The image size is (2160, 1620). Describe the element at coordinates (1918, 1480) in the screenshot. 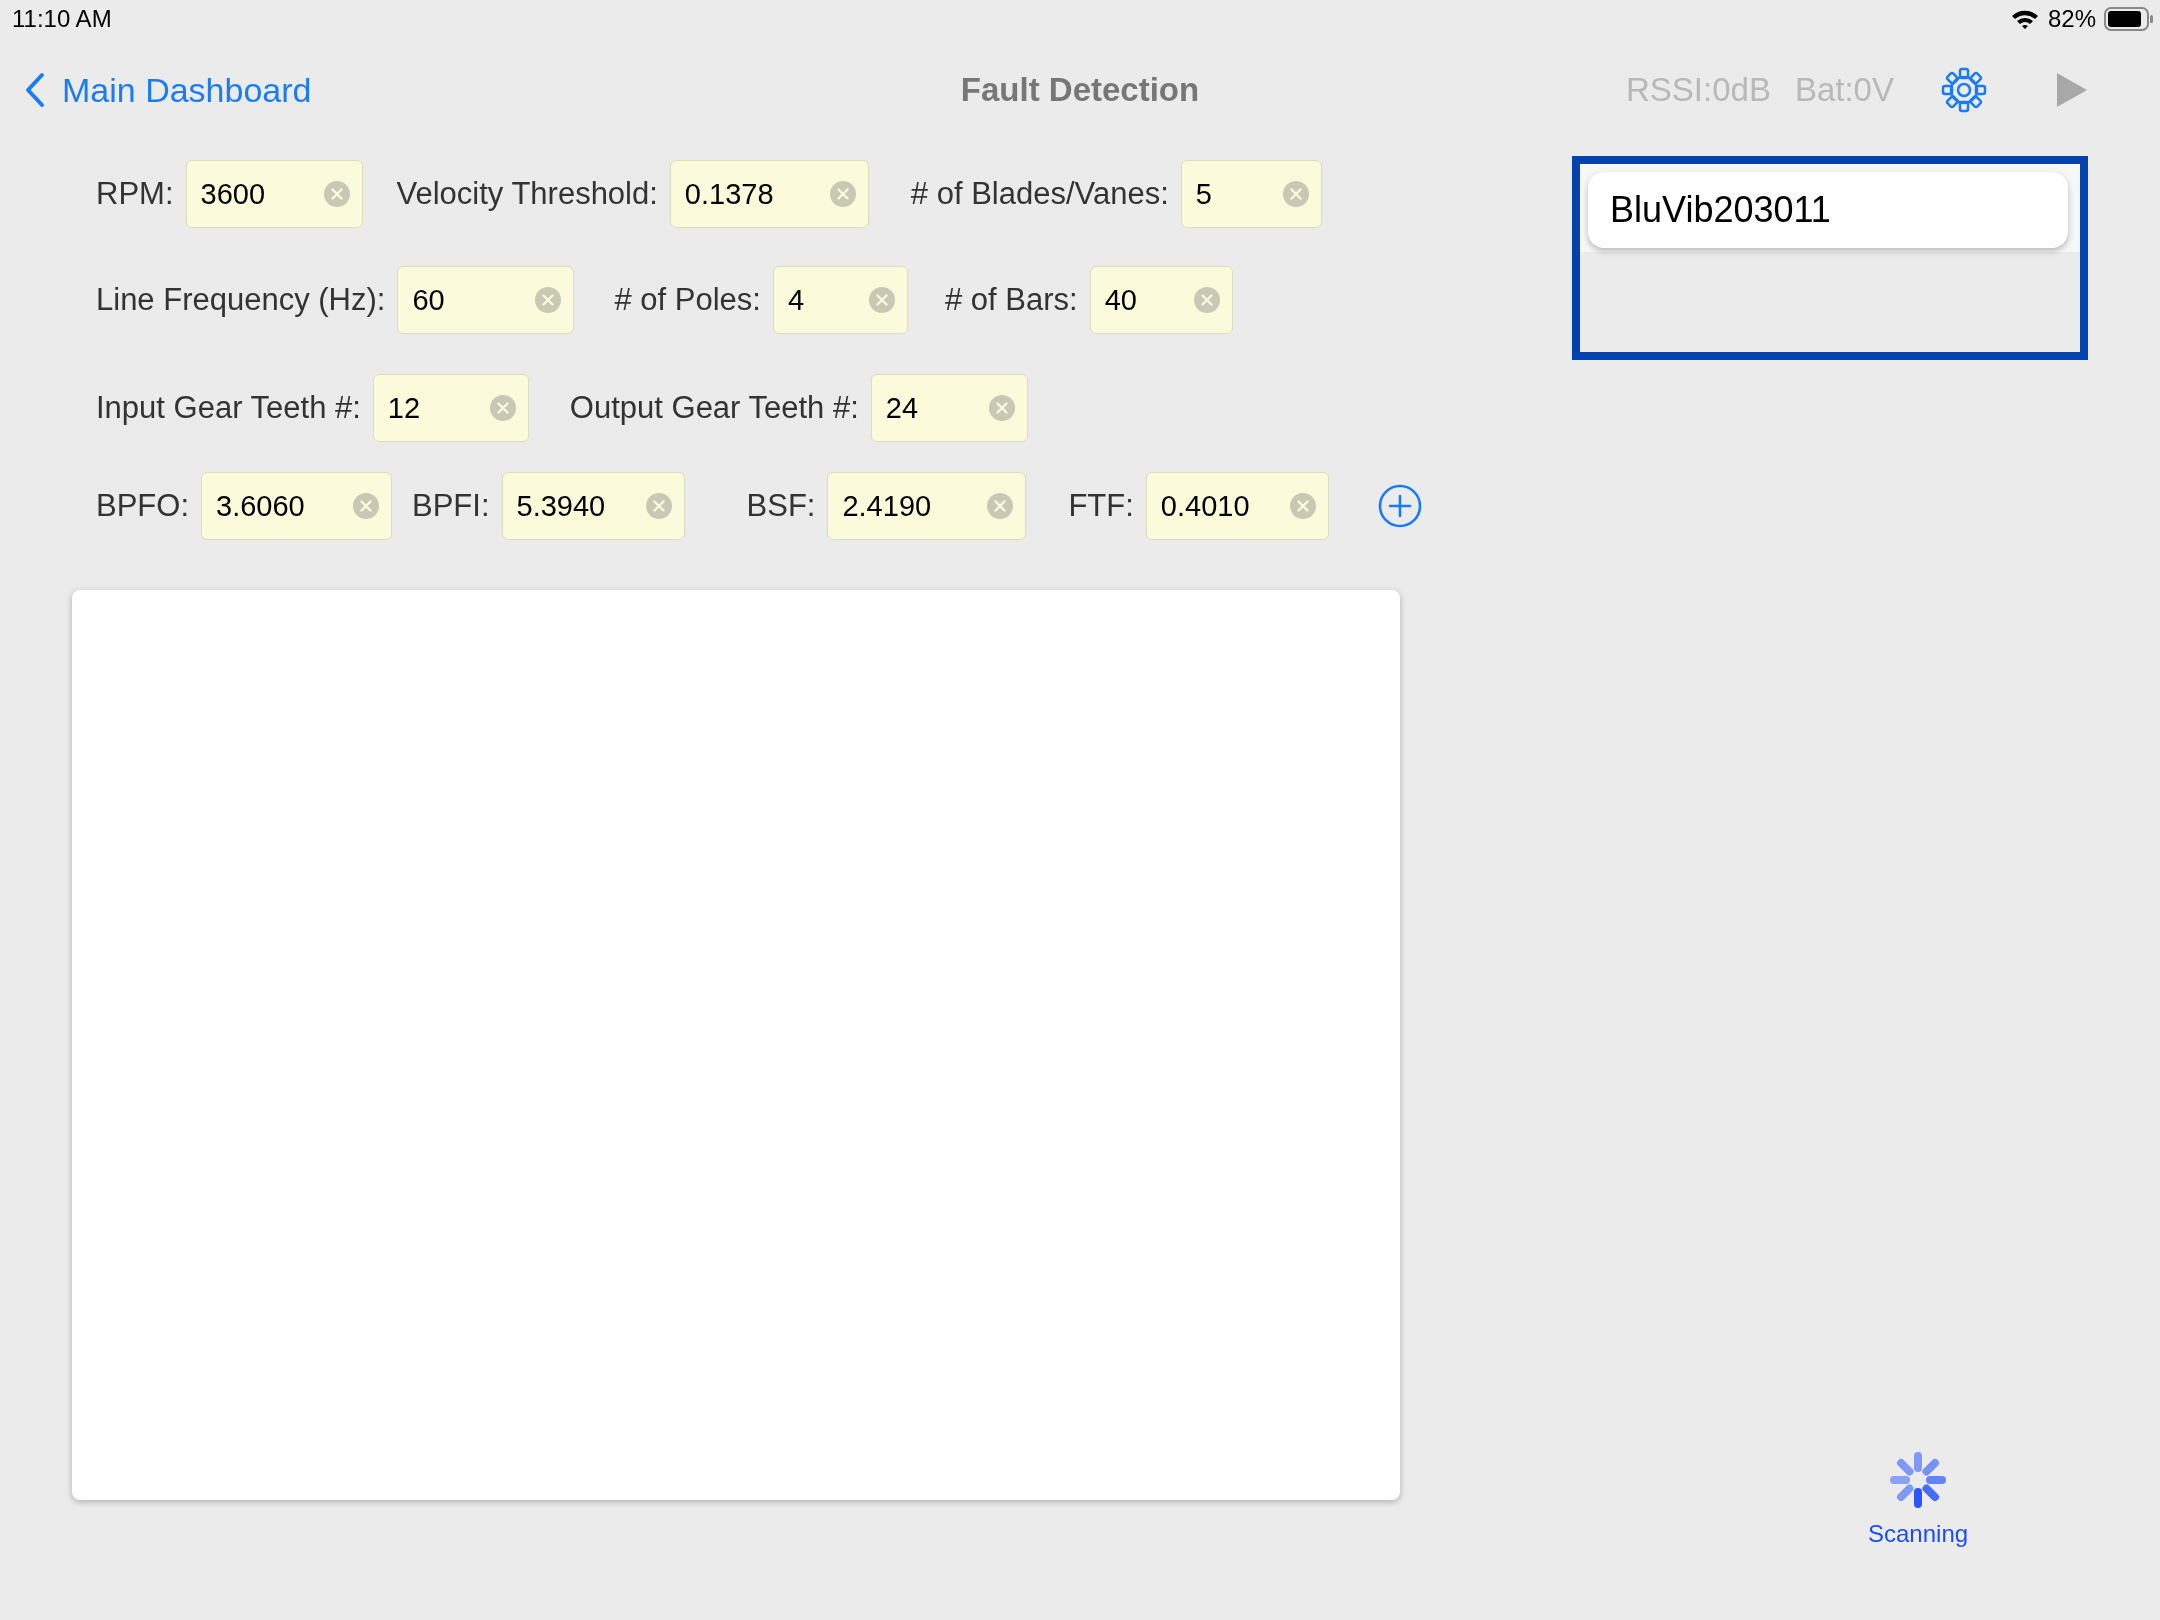

I see `spinner-icon` at that location.